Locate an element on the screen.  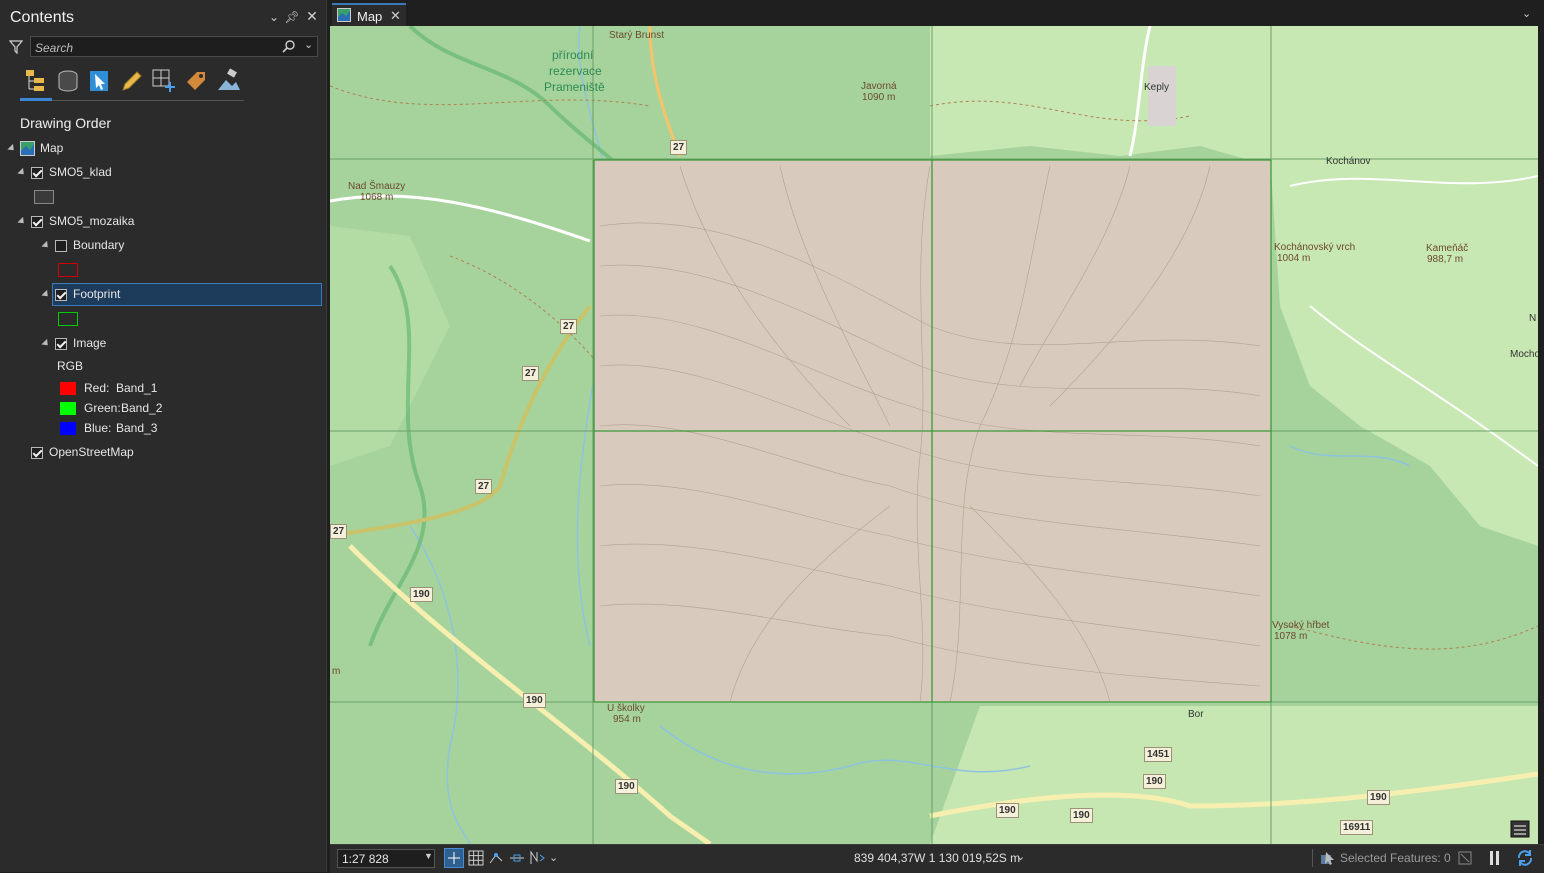
map-label-u-skolky-elev: 954 m is located at coordinates (627, 719).